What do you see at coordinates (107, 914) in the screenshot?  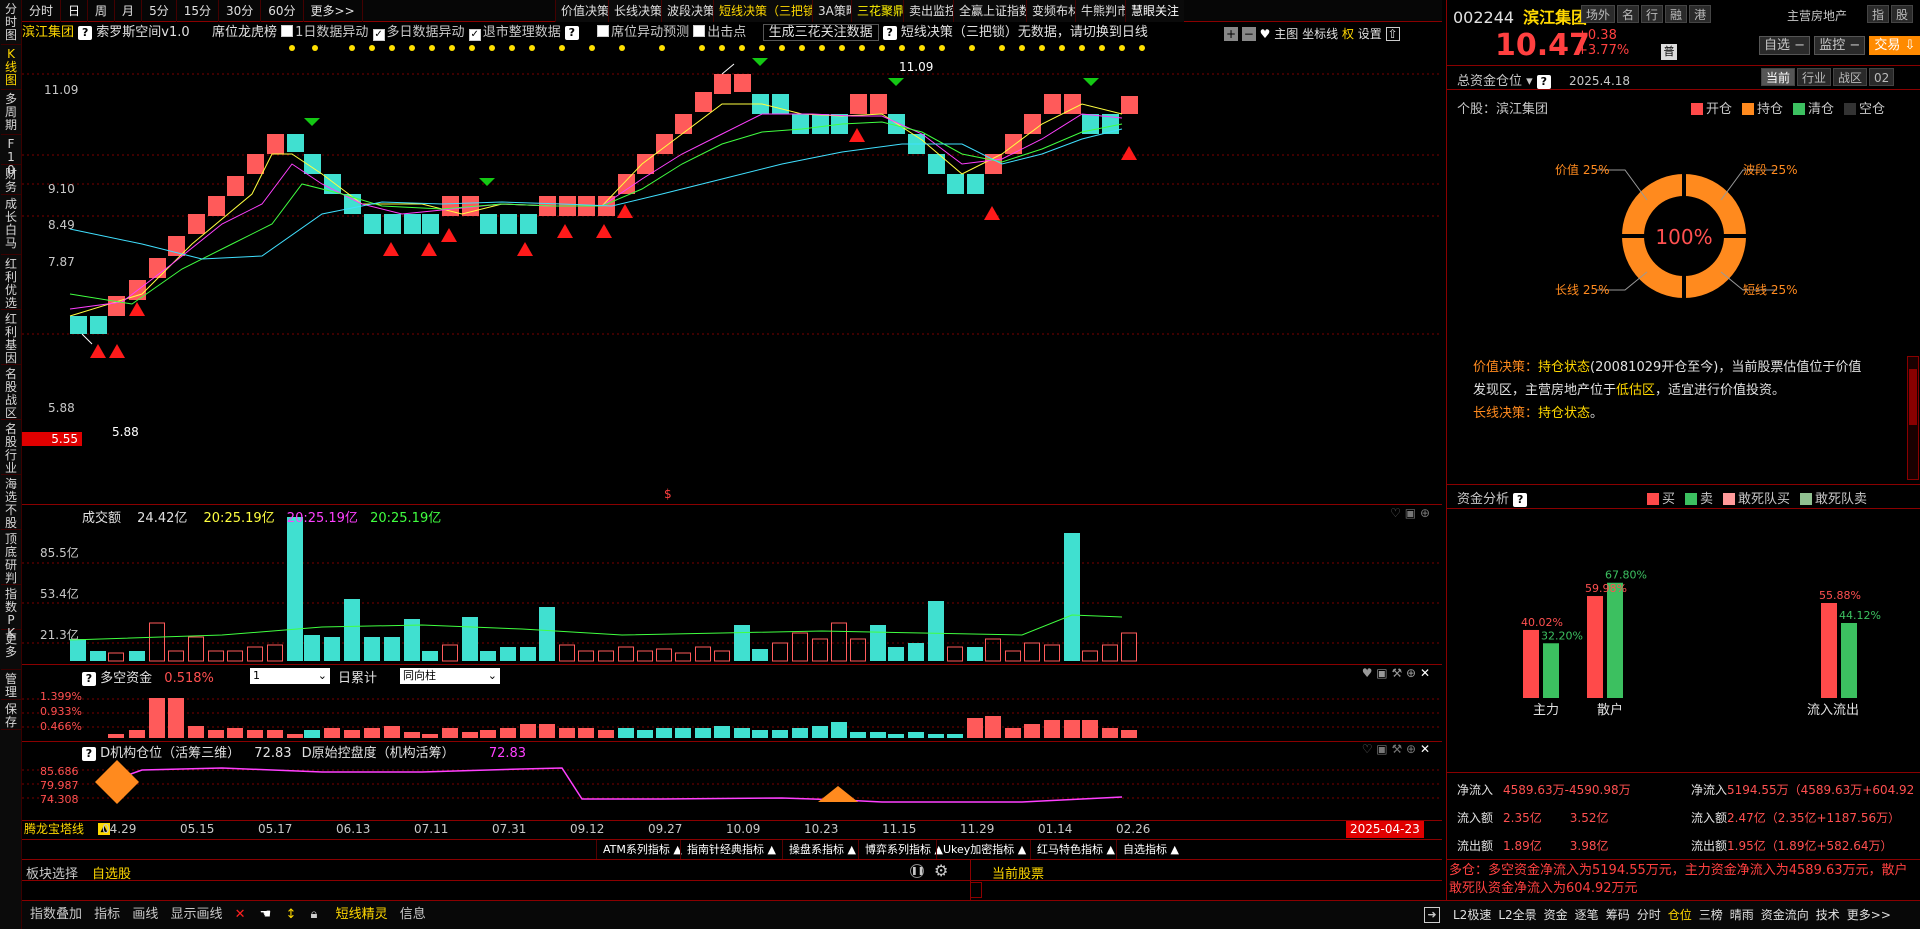 I see `indicator-button: 指标` at bounding box center [107, 914].